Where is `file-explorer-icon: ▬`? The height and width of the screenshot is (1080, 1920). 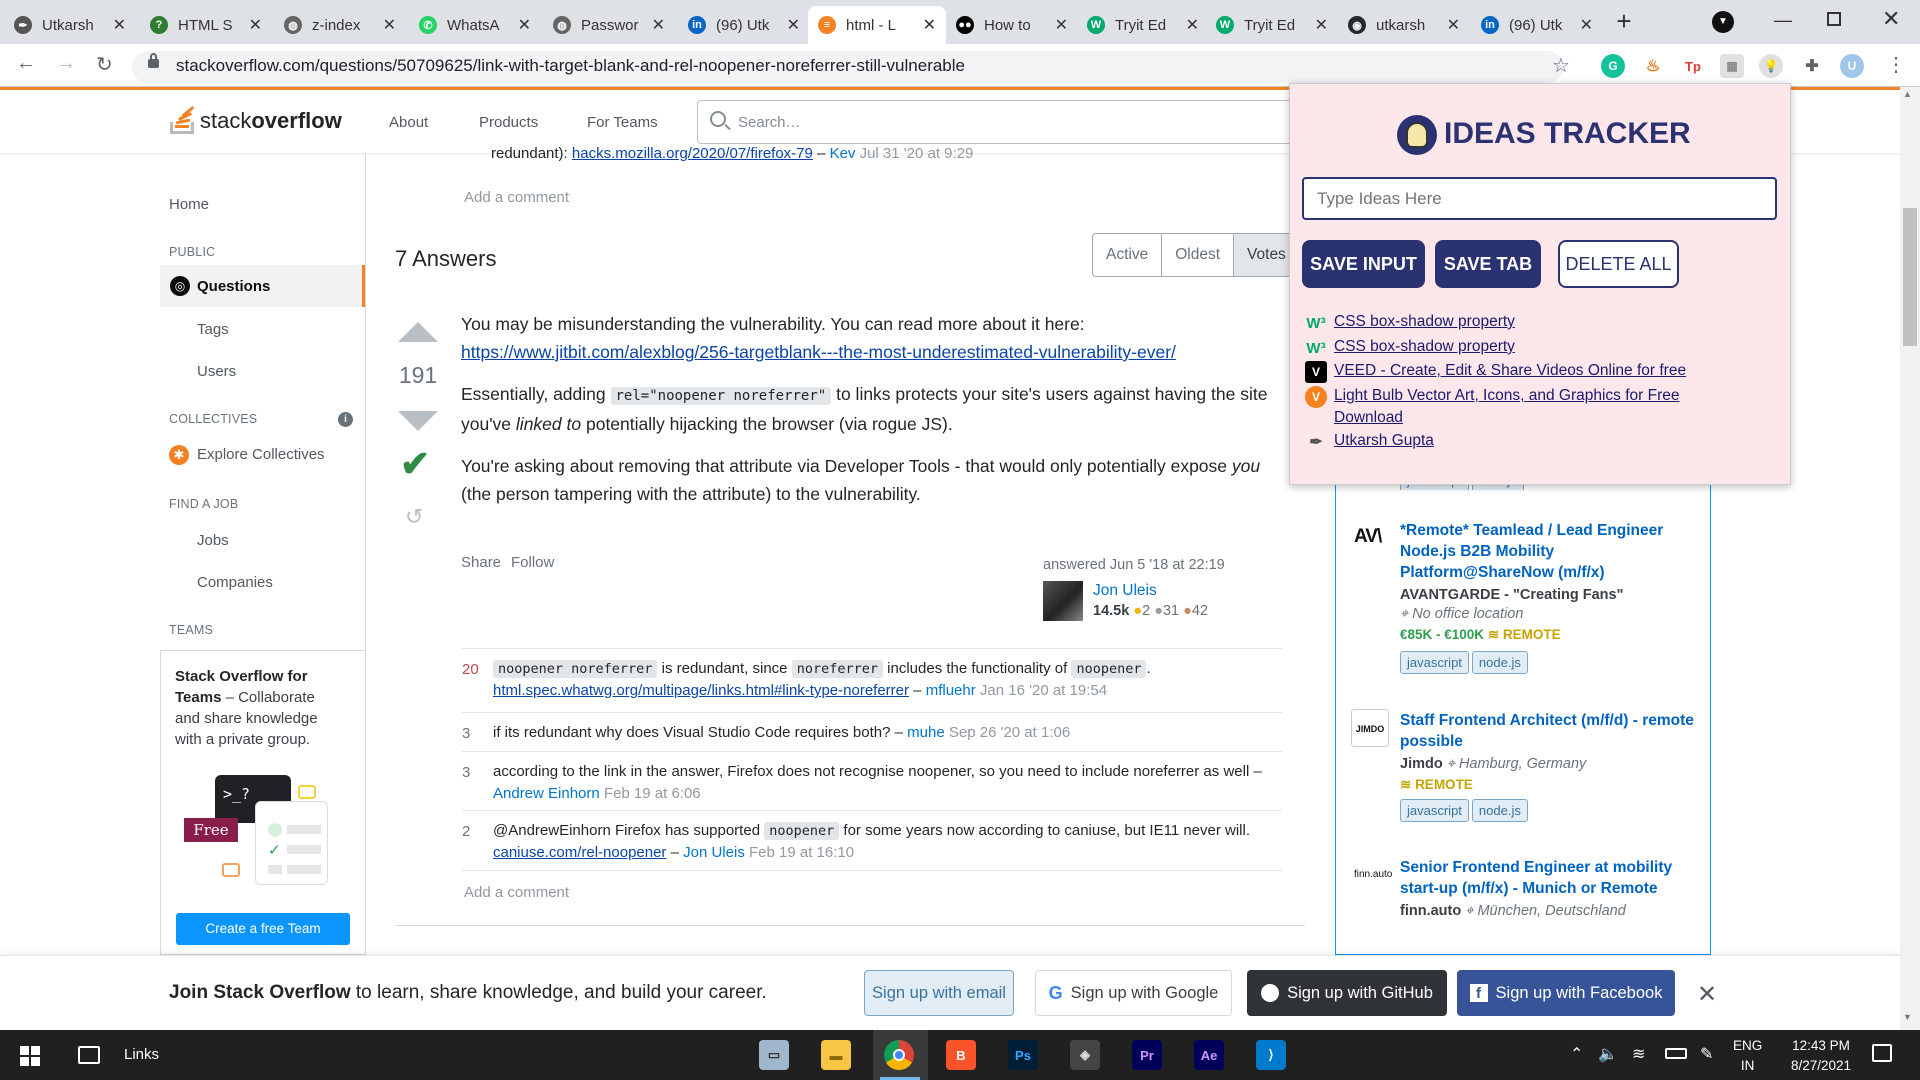 file-explorer-icon: ▬ is located at coordinates (836, 1055).